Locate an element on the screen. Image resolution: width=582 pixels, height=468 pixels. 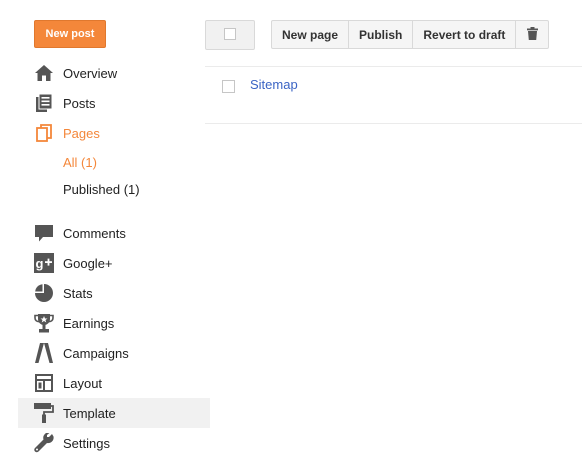
sidebar-item-pages: Pages is located at coordinates (114, 133).